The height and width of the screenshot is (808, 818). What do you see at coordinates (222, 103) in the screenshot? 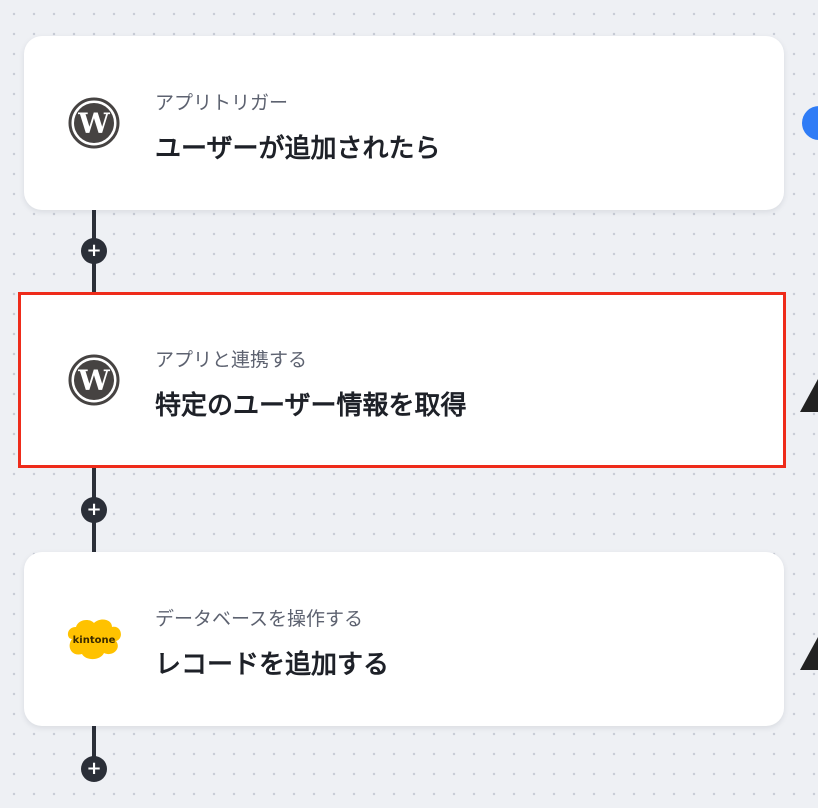
I see `step-type-label: アプリトリガー` at bounding box center [222, 103].